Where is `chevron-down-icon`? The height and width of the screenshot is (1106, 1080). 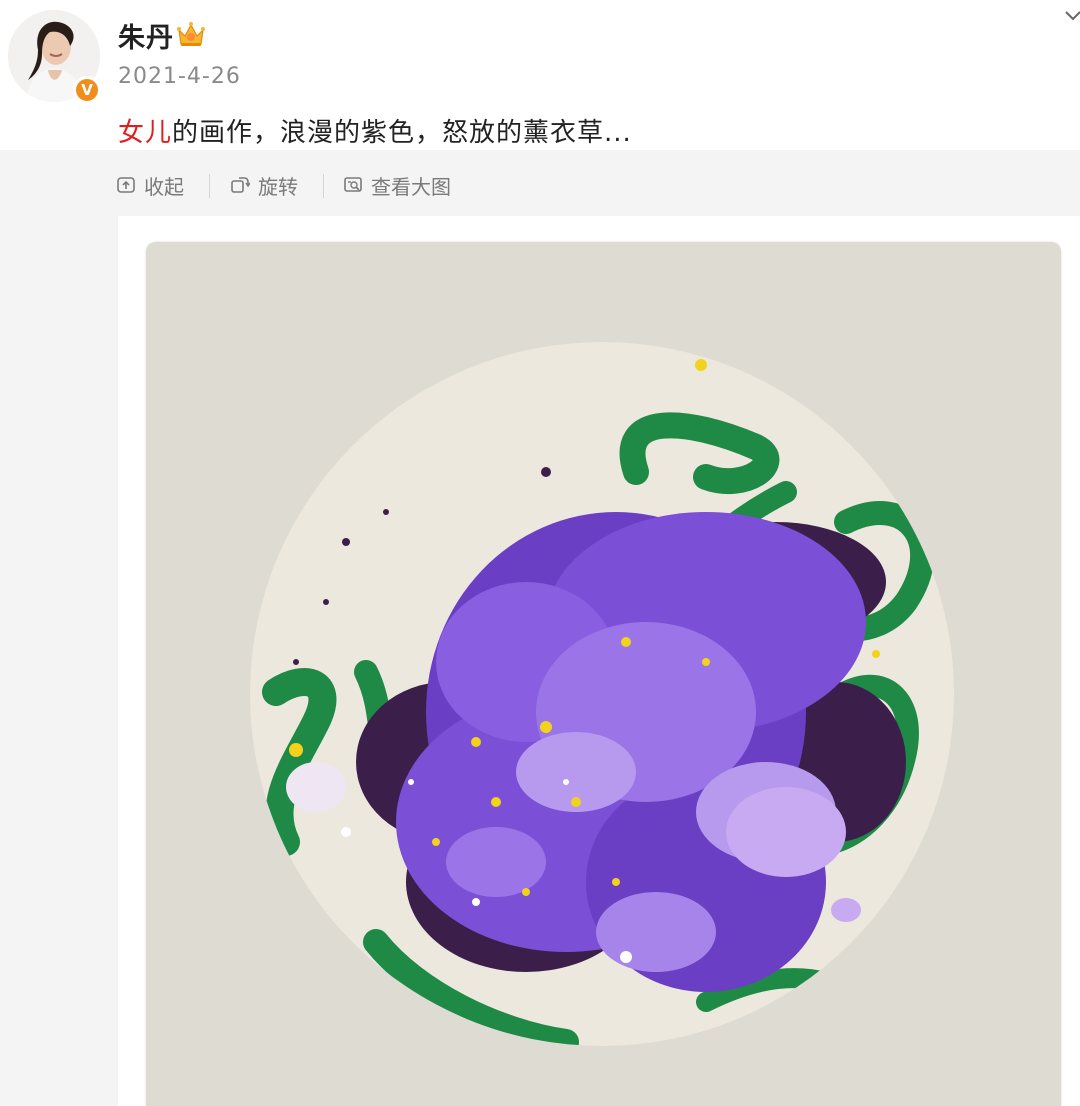
chevron-down-icon is located at coordinates (1071, 15).